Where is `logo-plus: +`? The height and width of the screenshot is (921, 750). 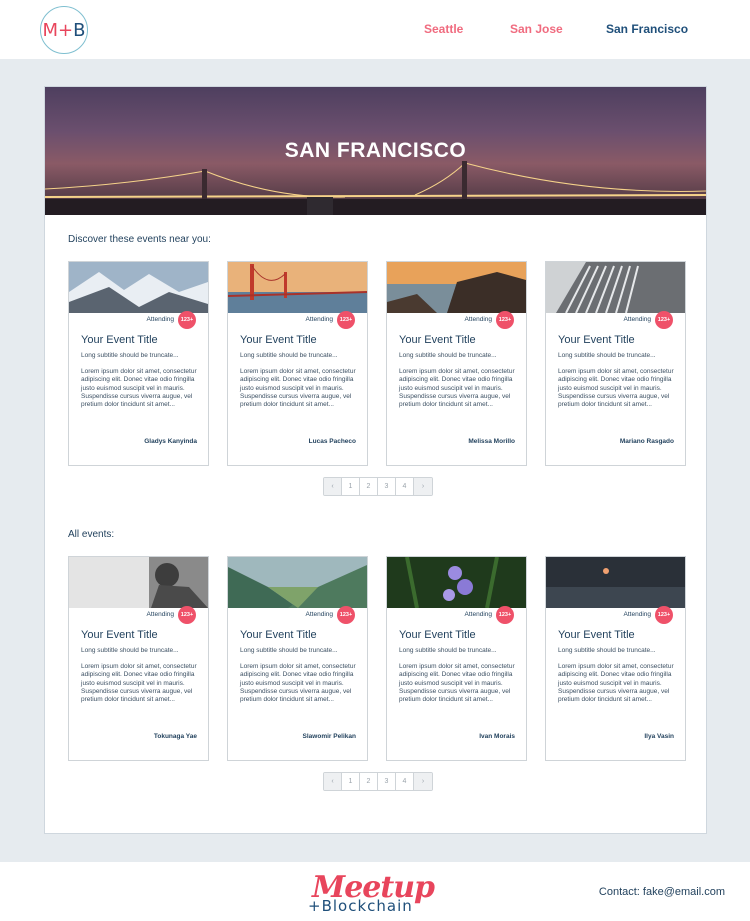
logo-plus: + is located at coordinates (66, 30).